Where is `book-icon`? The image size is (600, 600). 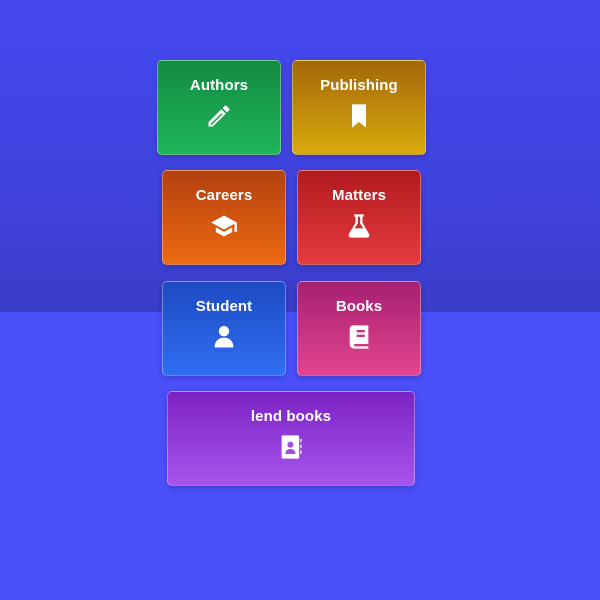 book-icon is located at coordinates (359, 337).